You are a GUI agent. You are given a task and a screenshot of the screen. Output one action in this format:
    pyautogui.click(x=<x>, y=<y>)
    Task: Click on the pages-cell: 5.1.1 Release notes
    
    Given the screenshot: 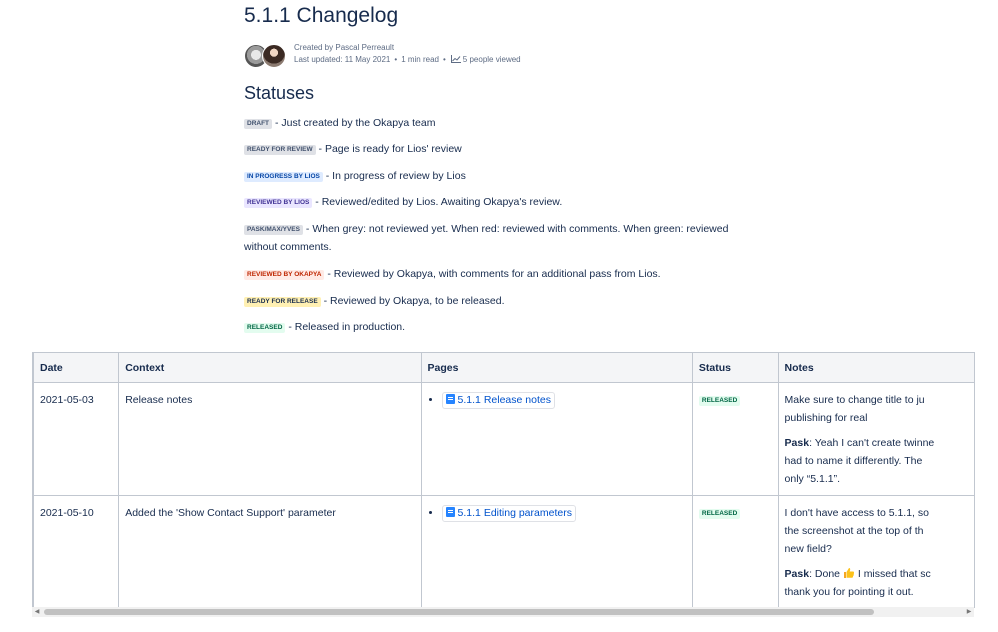 What is the action you would take?
    pyautogui.click(x=556, y=439)
    